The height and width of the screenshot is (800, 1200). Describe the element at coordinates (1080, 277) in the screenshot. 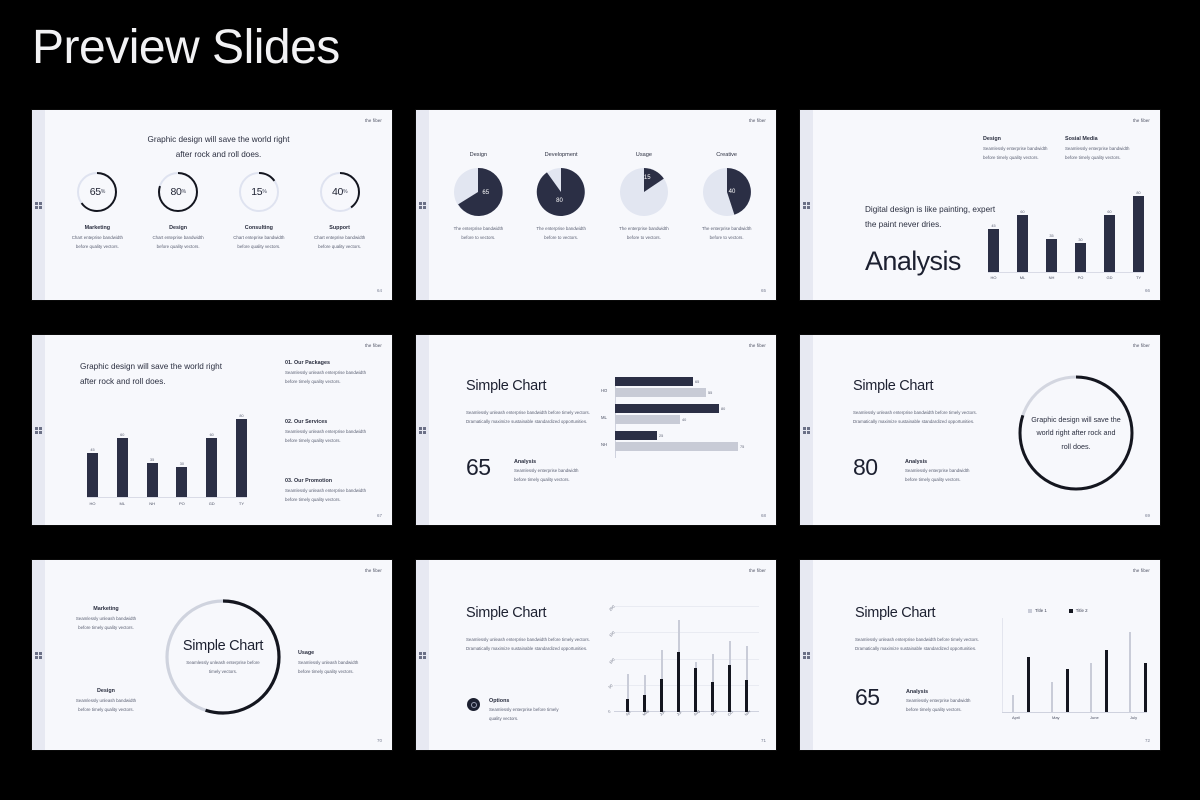

I see `x-tick: PO` at that location.